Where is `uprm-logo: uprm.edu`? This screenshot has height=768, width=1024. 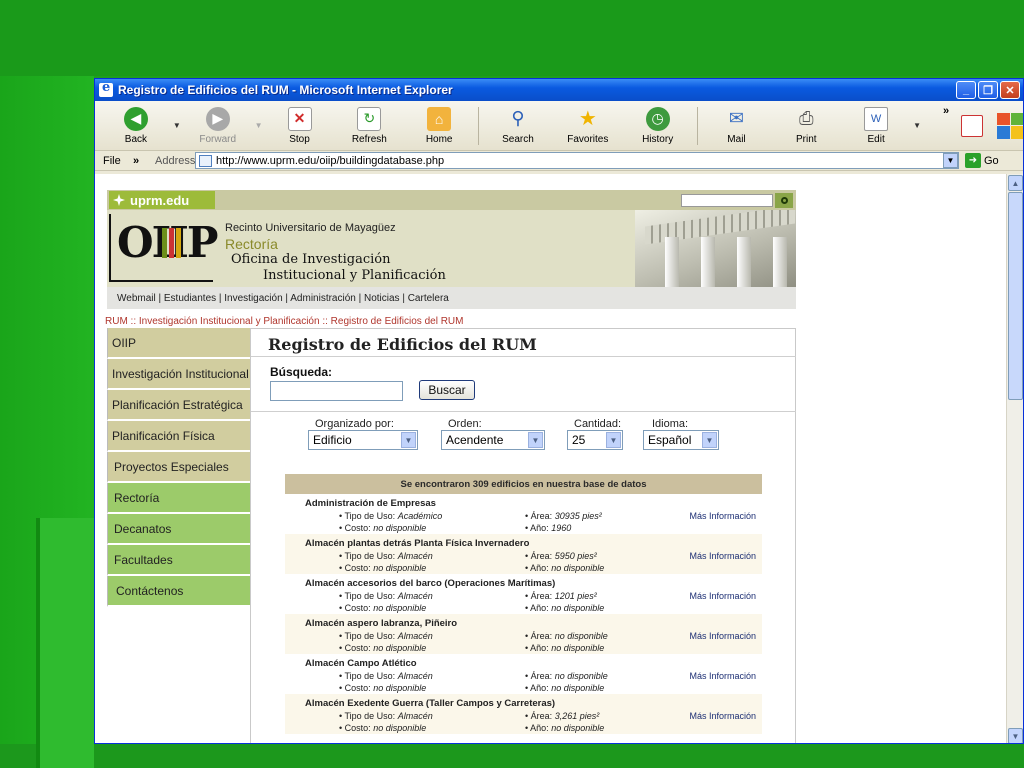 uprm-logo: uprm.edu is located at coordinates (162, 200).